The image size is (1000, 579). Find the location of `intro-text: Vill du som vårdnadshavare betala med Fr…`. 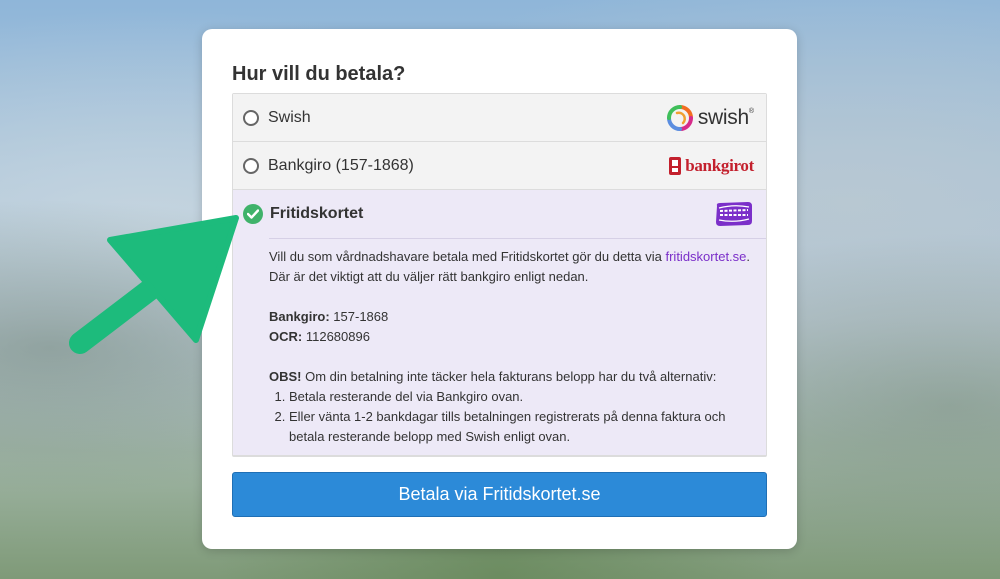

intro-text: Vill du som vårdnadshavare betala med Fr… is located at coordinates (465, 256).